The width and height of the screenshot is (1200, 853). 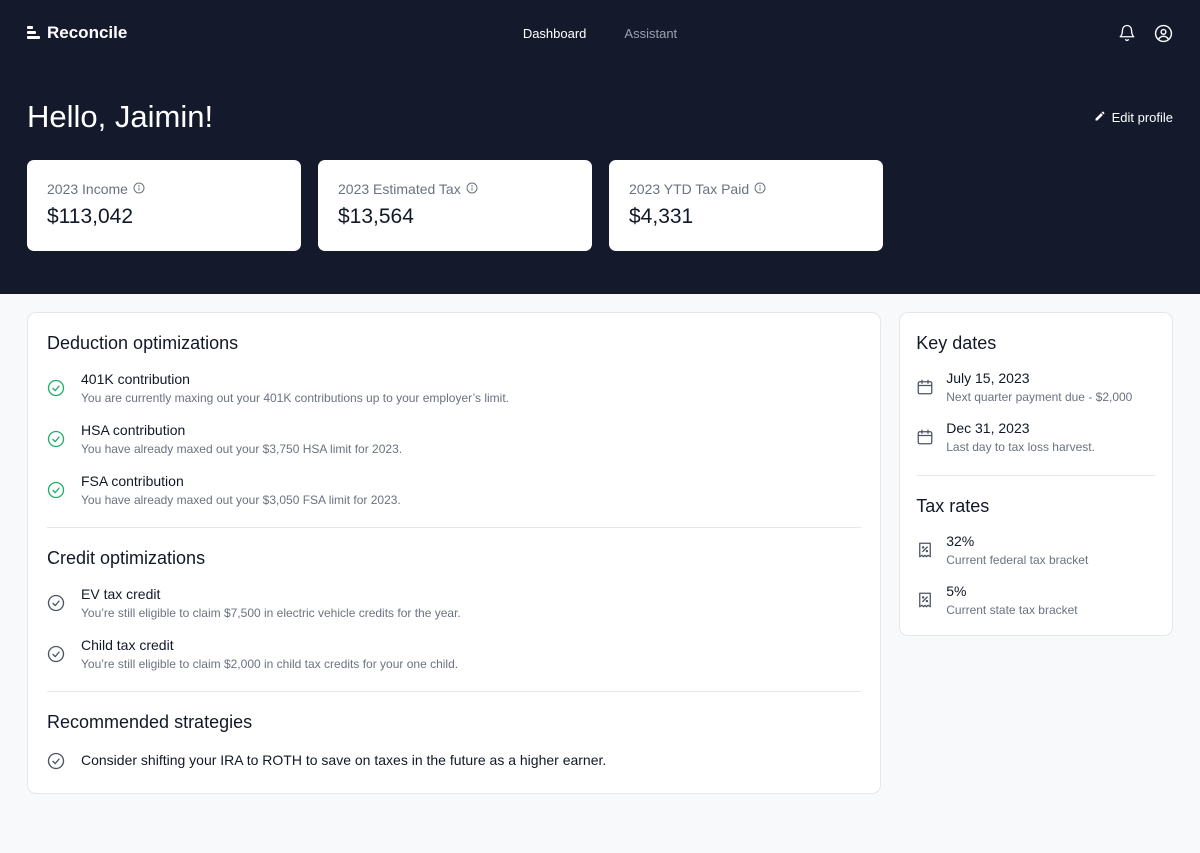 I want to click on main-nav: Dashboard Assistant, so click(x=600, y=33).